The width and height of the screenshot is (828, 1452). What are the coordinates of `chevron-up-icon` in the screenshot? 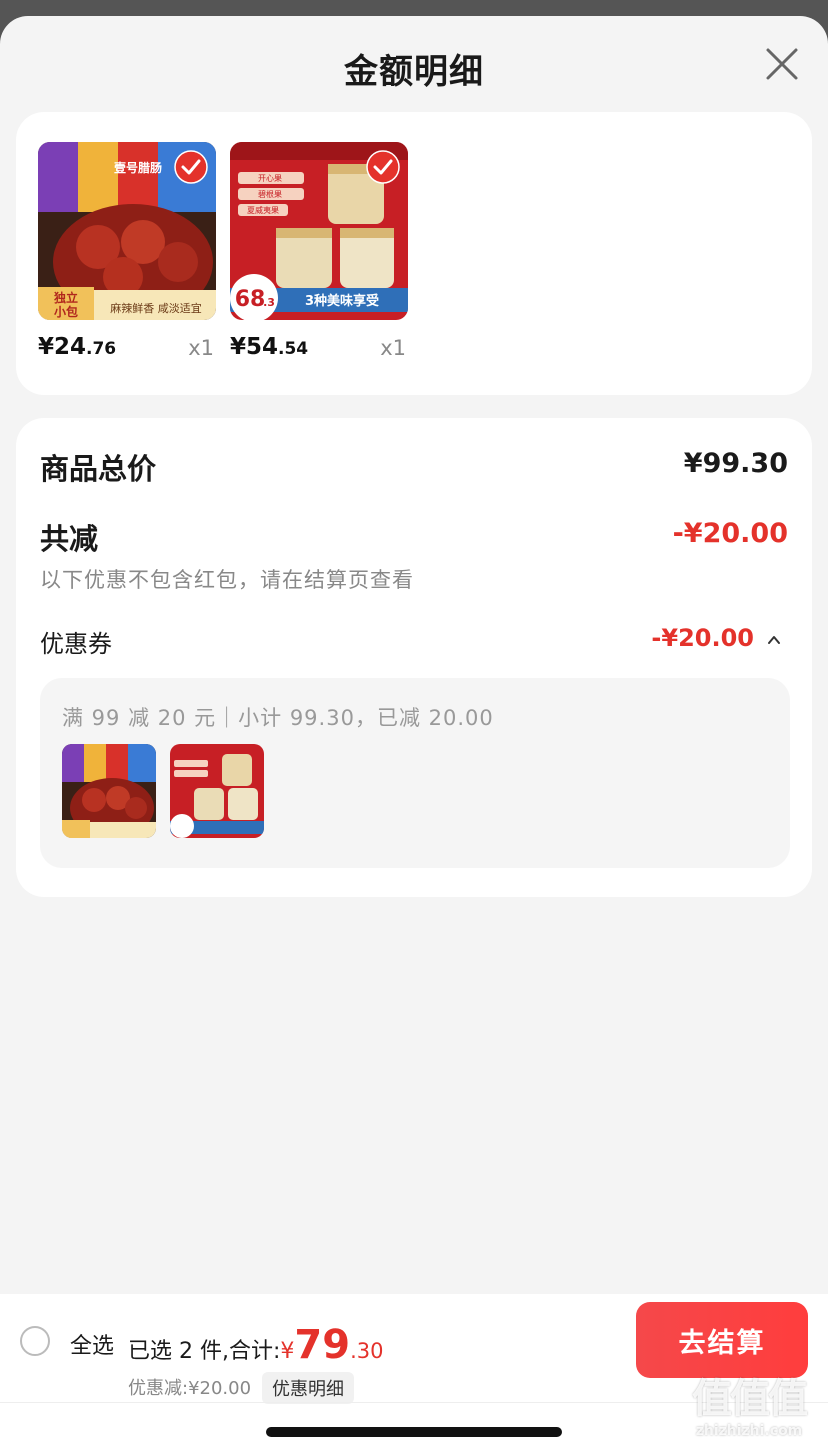 It's located at (774, 640).